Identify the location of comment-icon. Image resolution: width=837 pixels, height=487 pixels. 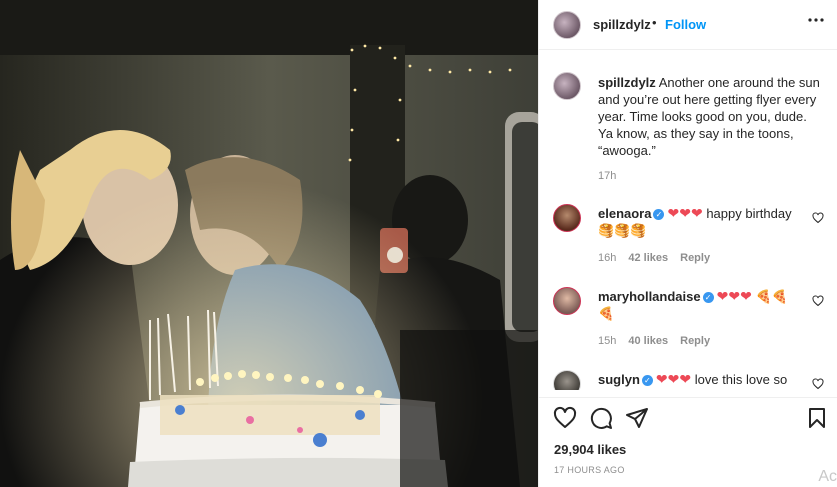
(601, 418).